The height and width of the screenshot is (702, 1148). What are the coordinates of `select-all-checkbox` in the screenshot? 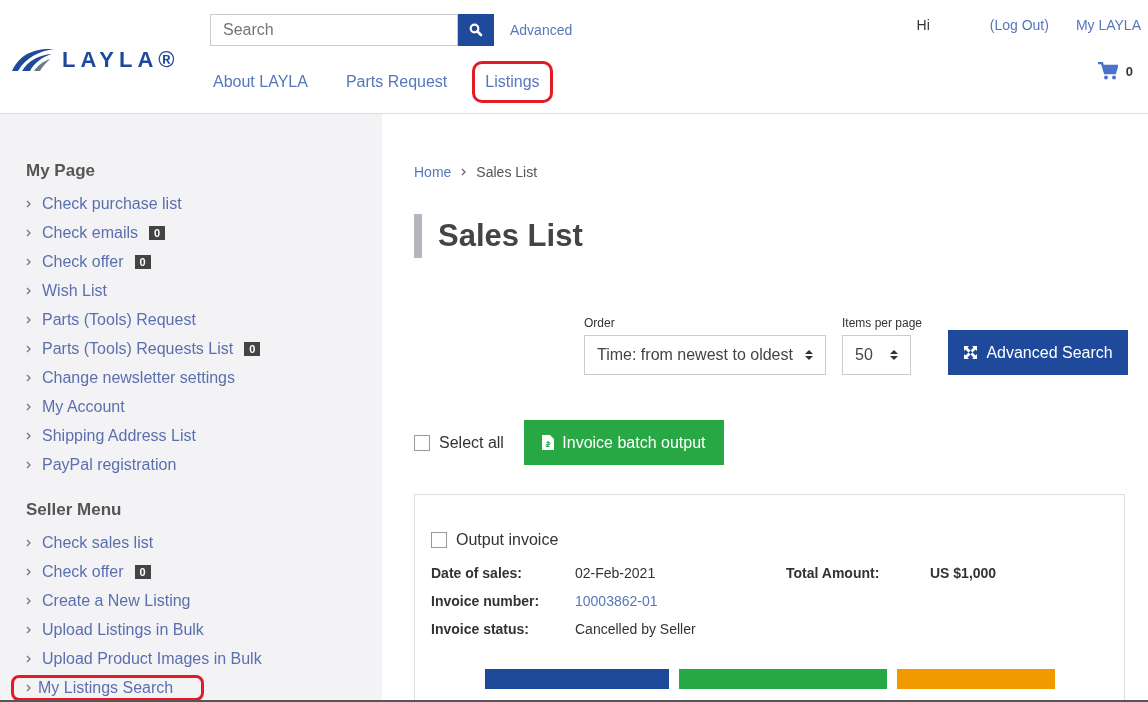 It's located at (422, 442).